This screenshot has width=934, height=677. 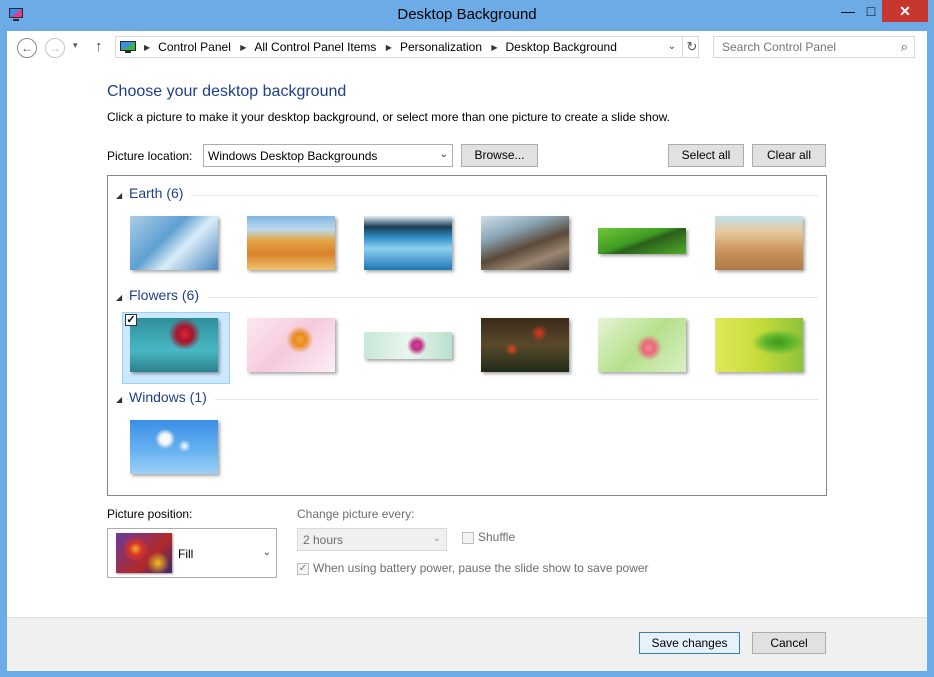 I want to click on sand-dunes-picture, so click(x=759, y=243).